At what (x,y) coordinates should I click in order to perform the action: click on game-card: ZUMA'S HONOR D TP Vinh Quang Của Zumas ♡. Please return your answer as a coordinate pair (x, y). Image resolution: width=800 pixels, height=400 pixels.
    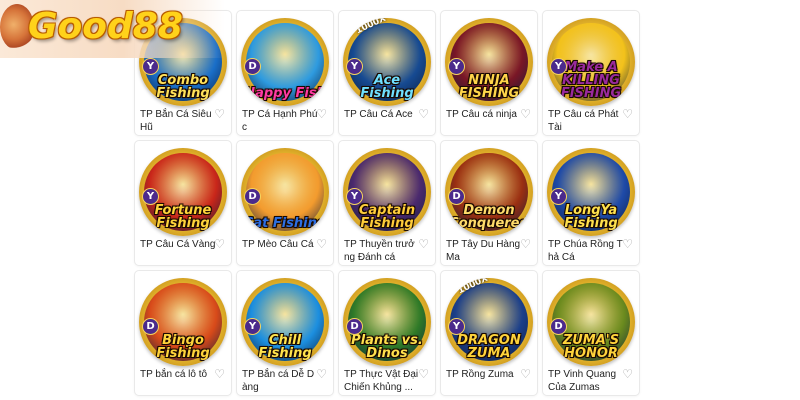
    Looking at the image, I should click on (591, 333).